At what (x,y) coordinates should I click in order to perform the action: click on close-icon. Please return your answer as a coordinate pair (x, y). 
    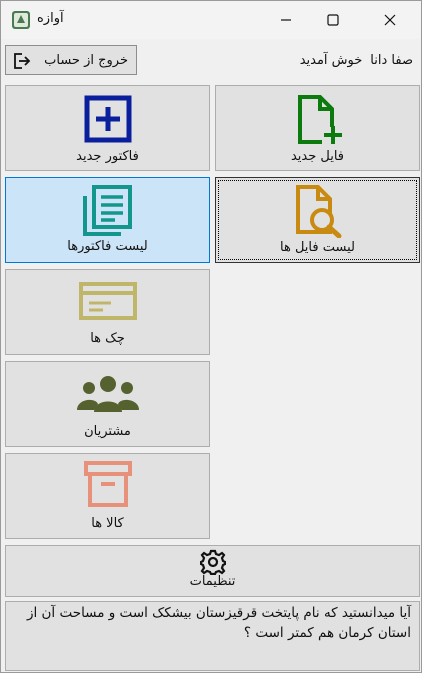
    Looking at the image, I should click on (390, 20).